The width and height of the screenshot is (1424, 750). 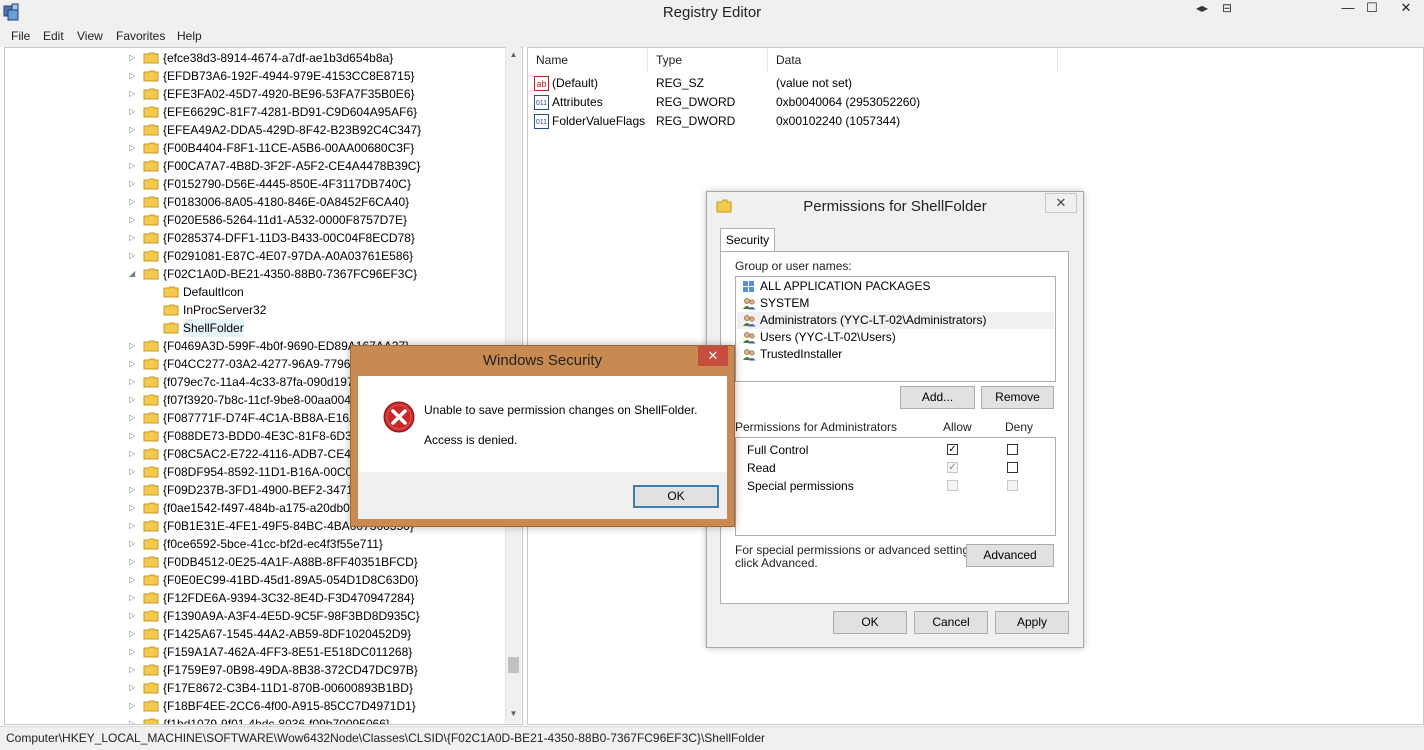 What do you see at coordinates (513, 713) in the screenshot?
I see `scroll-down-icon: ▼` at bounding box center [513, 713].